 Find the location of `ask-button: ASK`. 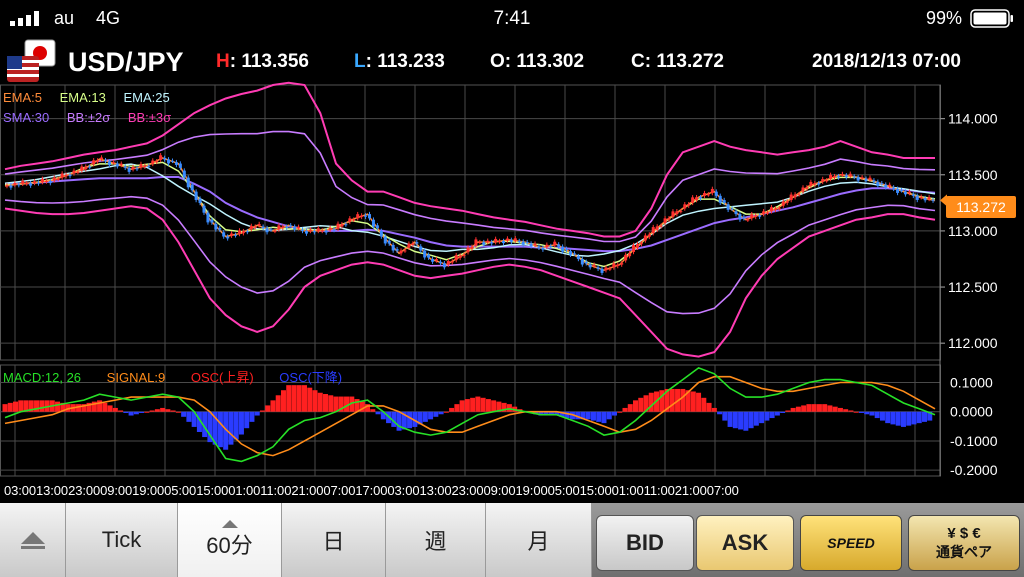

ask-button: ASK is located at coordinates (745, 543).